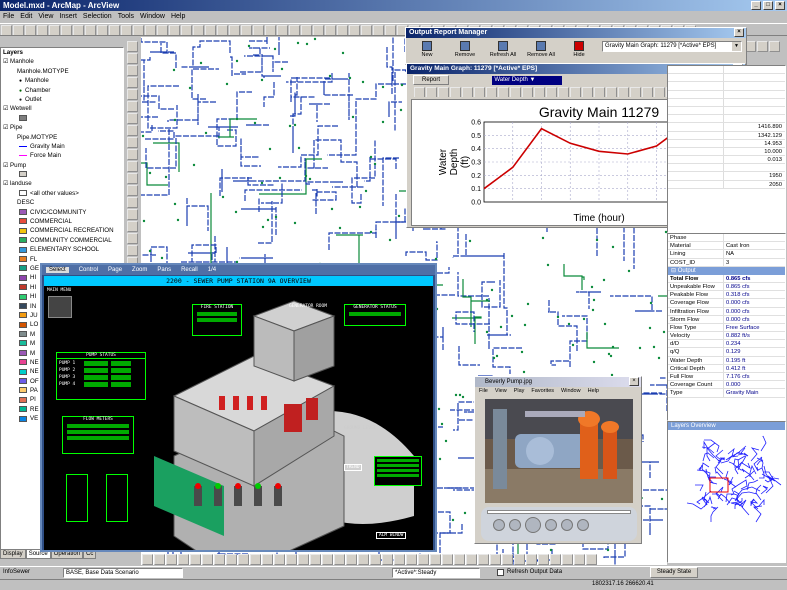 The width and height of the screenshot is (787, 590). I want to click on scada-menu-item: Control, so click(88, 270).